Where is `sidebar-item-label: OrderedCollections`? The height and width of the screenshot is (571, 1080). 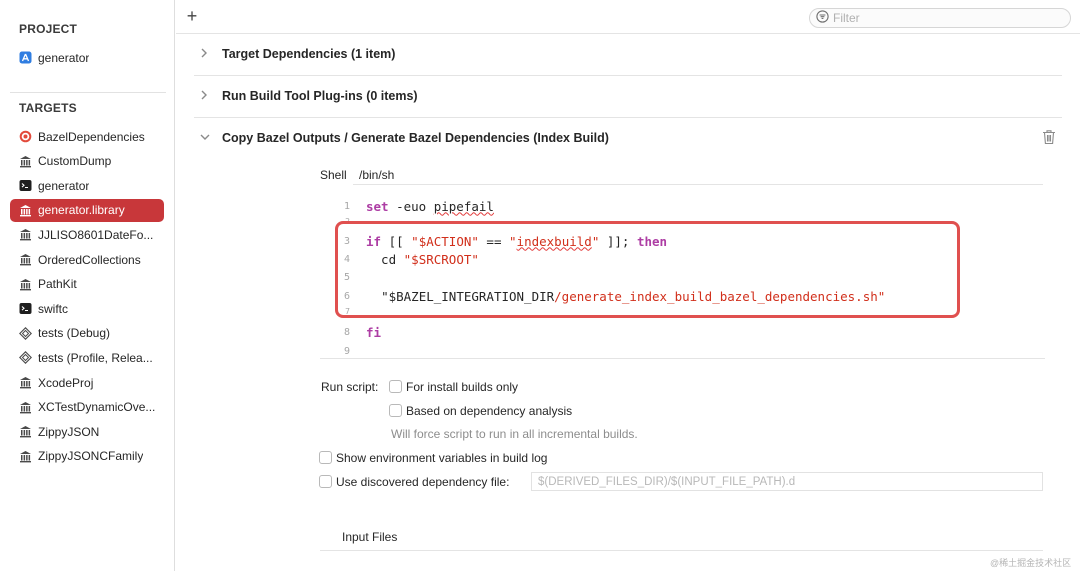
sidebar-item-label: OrderedCollections is located at coordinates (89, 259).